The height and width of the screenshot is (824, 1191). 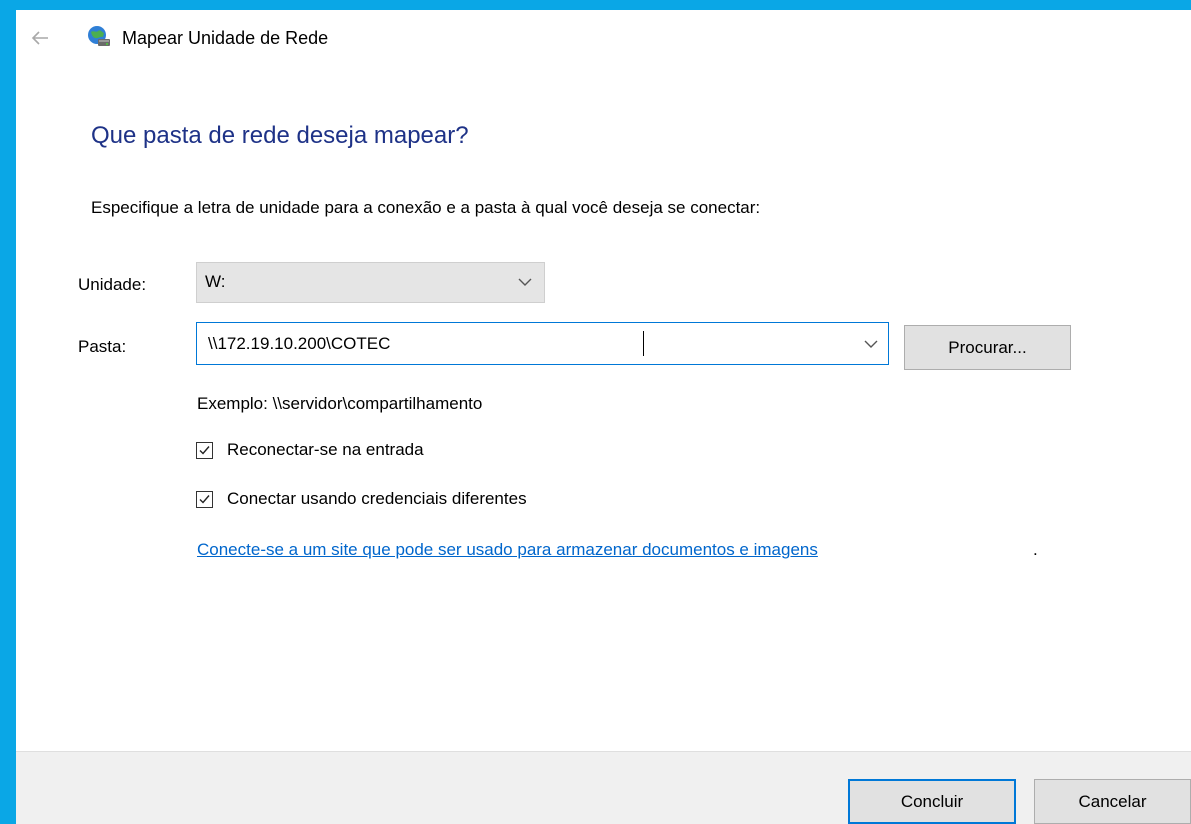 I want to click on finish-button: Concluir, so click(x=932, y=801).